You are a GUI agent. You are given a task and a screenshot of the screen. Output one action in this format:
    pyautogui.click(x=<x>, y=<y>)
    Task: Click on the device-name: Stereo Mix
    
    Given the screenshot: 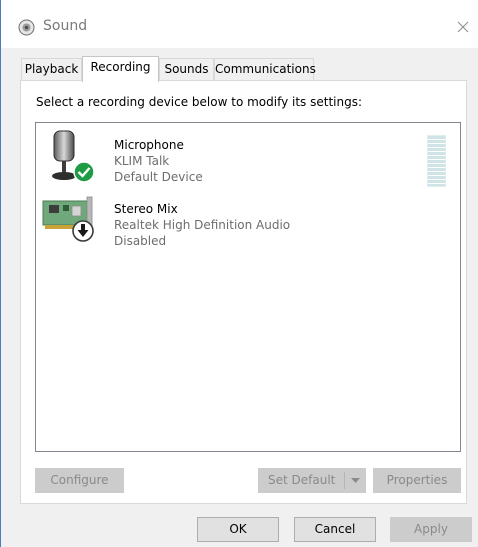 What is the action you would take?
    pyautogui.click(x=146, y=209)
    